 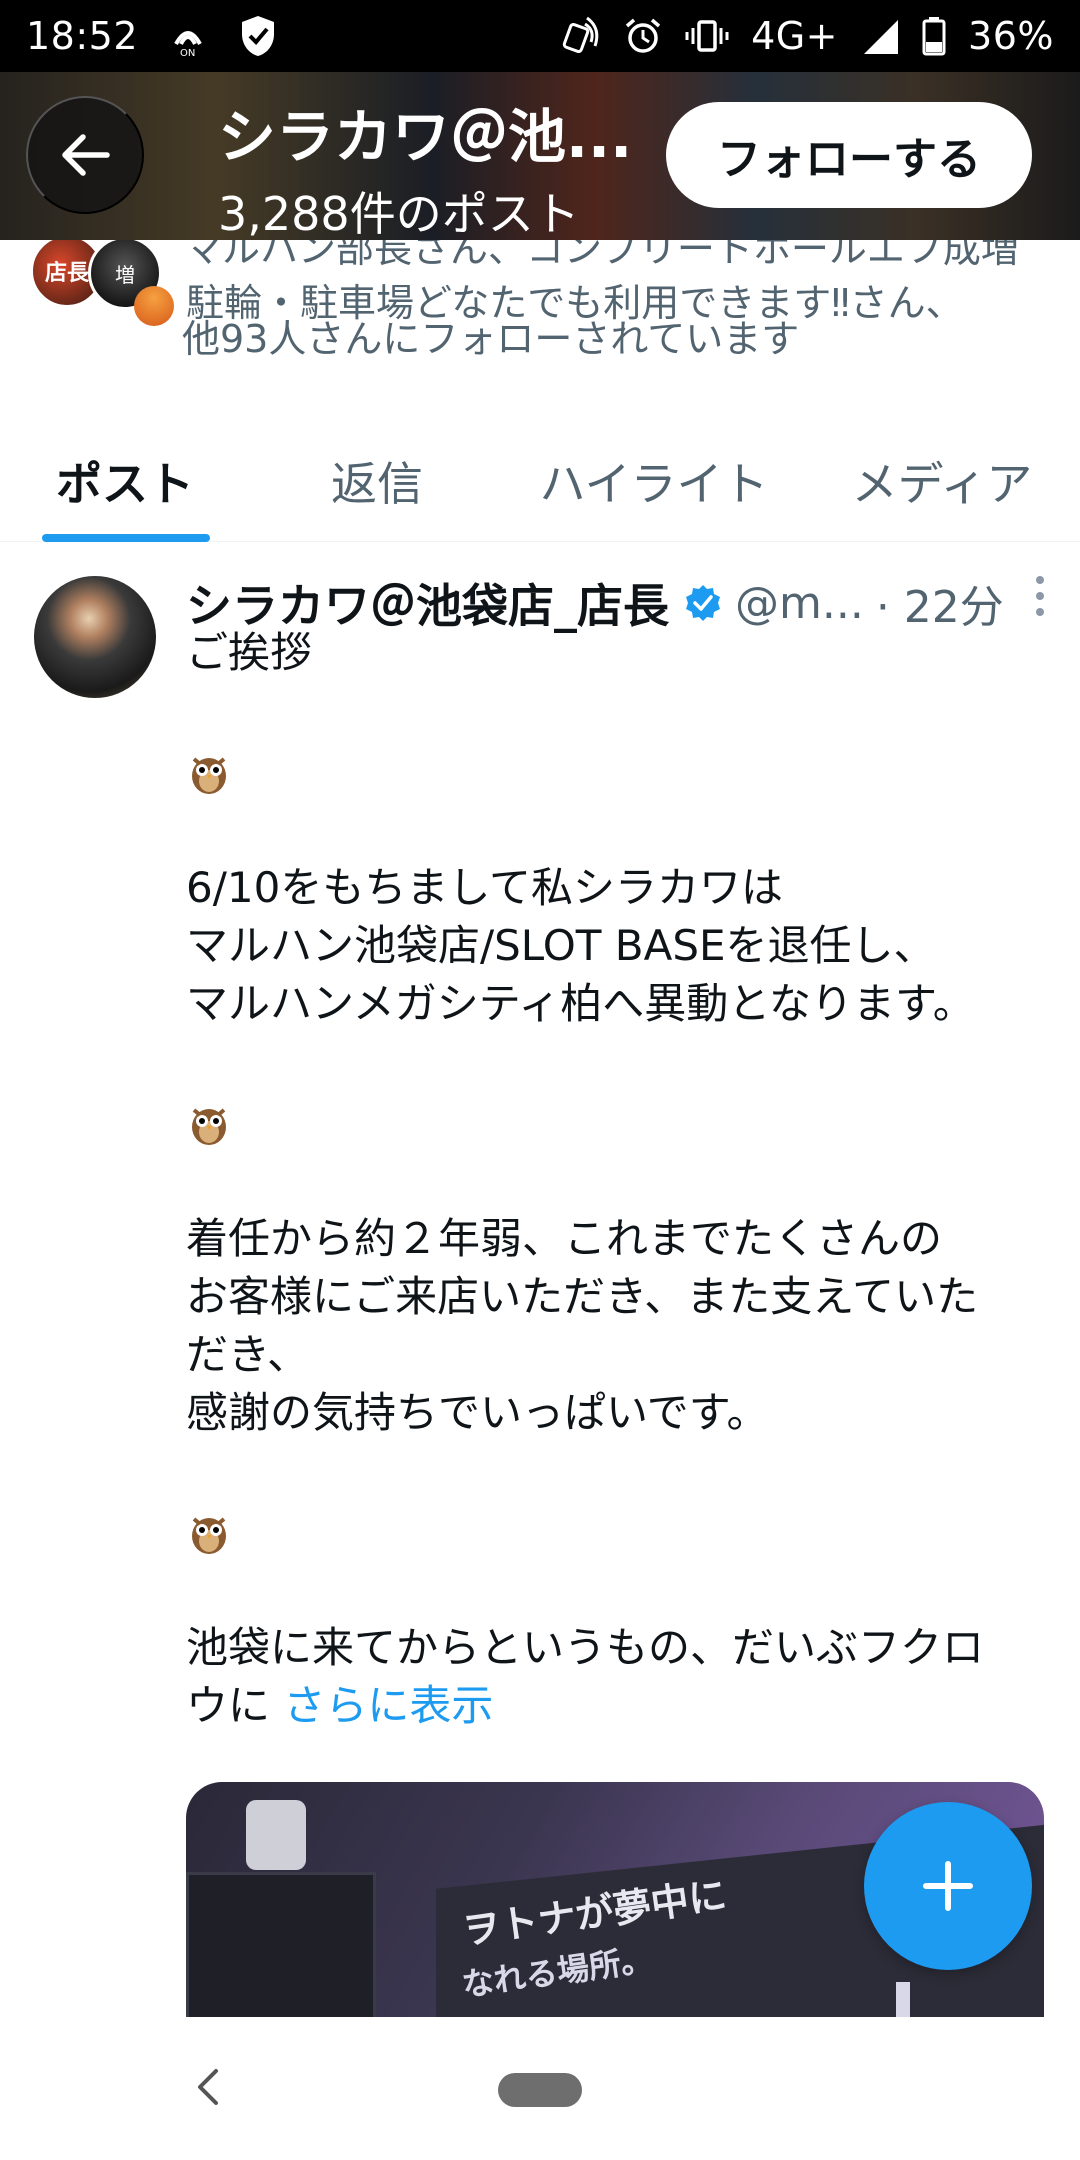 What do you see at coordinates (880, 36) in the screenshot?
I see `signal-icon` at bounding box center [880, 36].